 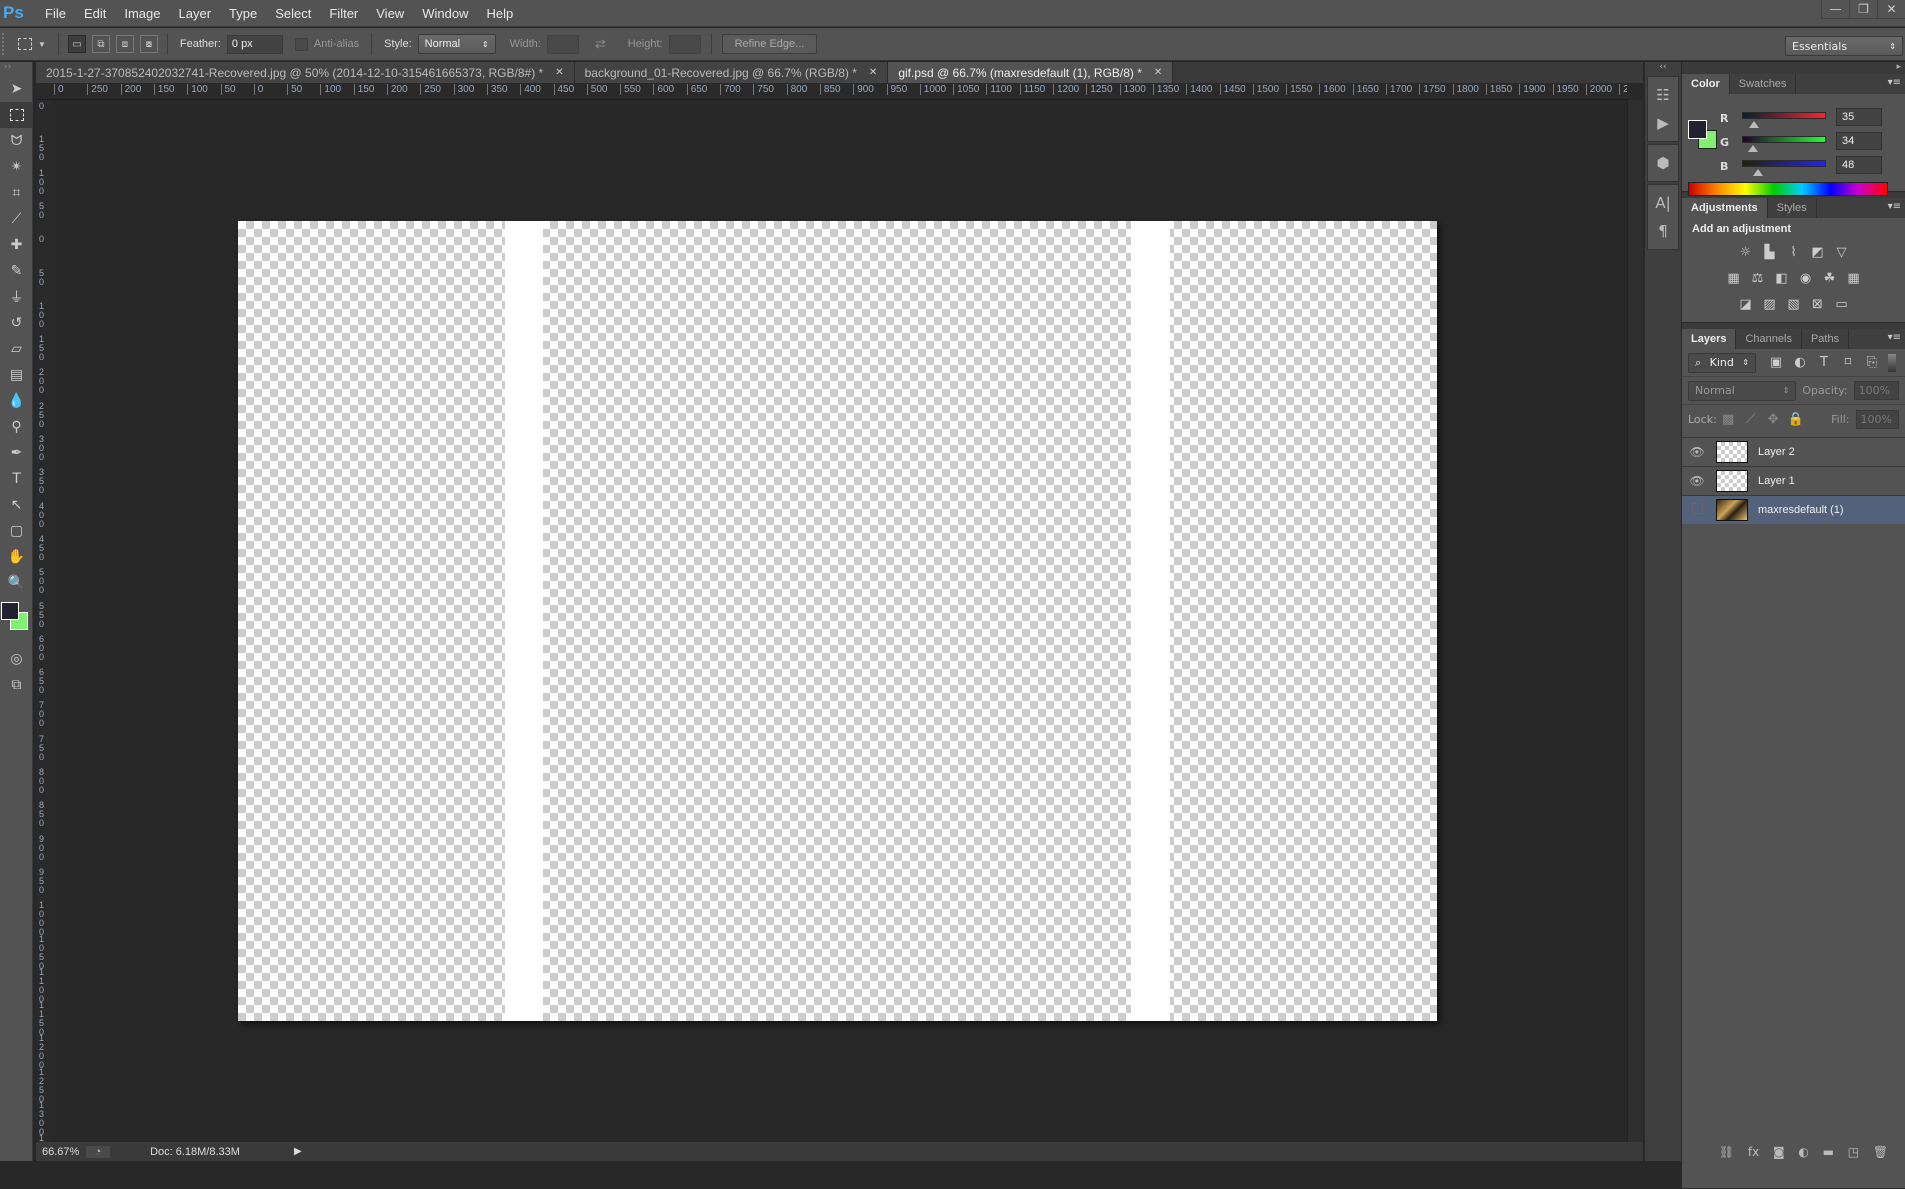 What do you see at coordinates (1859, 141) in the screenshot?
I see `green-input: 34` at bounding box center [1859, 141].